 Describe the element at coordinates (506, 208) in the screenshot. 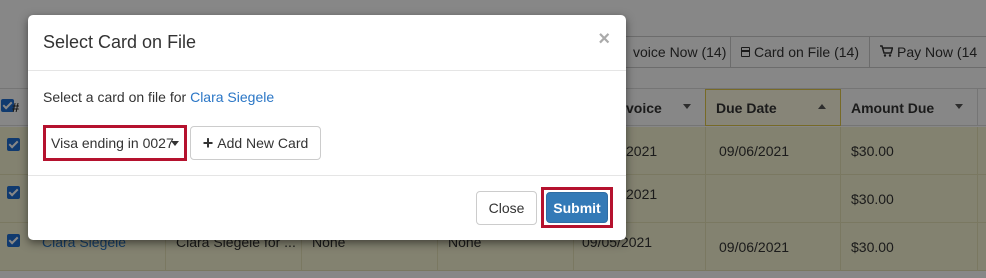

I see `close-button: Close` at that location.